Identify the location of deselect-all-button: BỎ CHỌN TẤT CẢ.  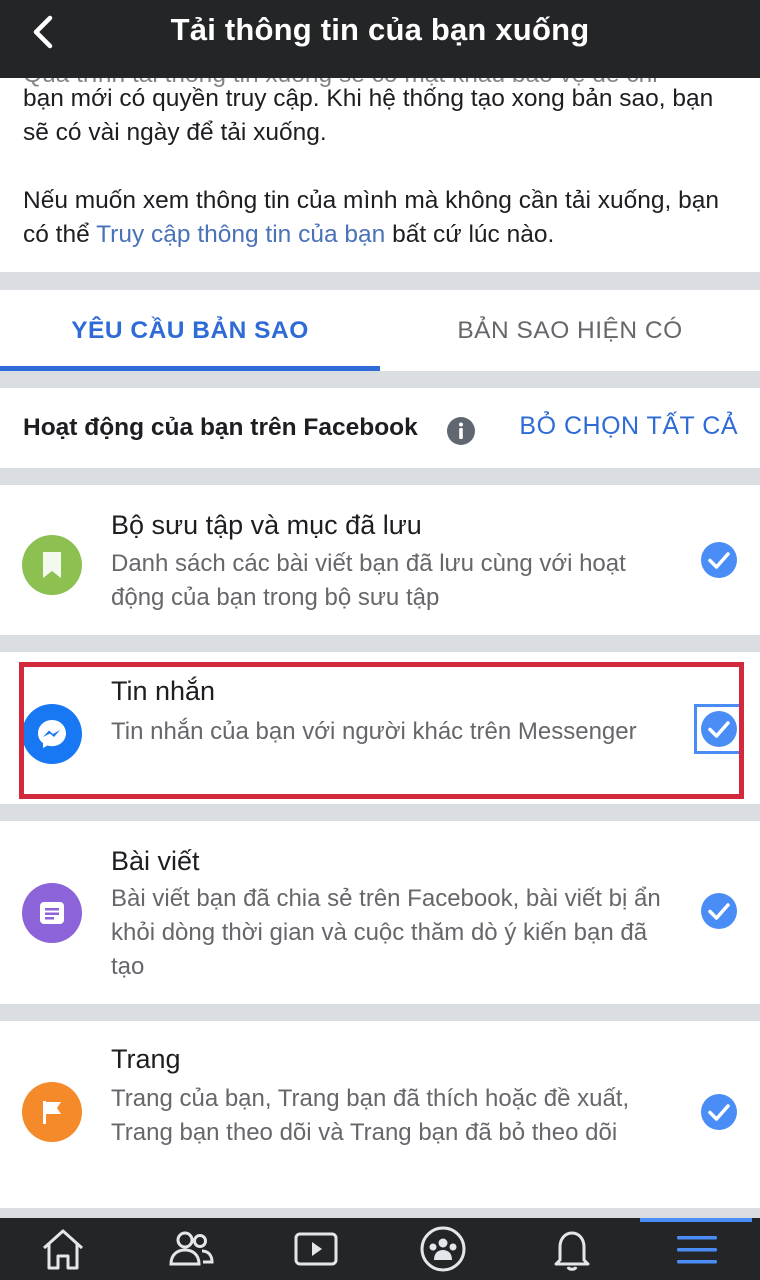
(628, 426).